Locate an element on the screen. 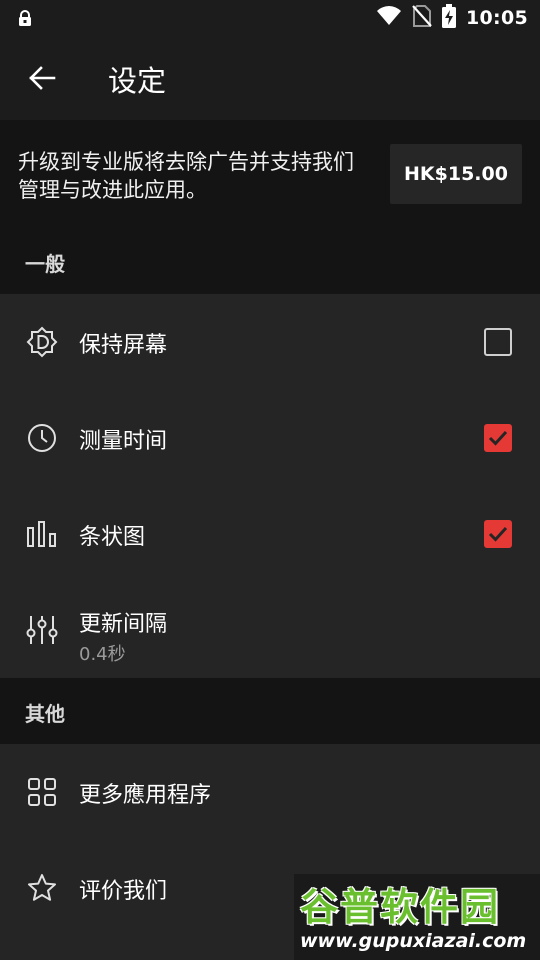  section-title: 其他 is located at coordinates (45, 714).